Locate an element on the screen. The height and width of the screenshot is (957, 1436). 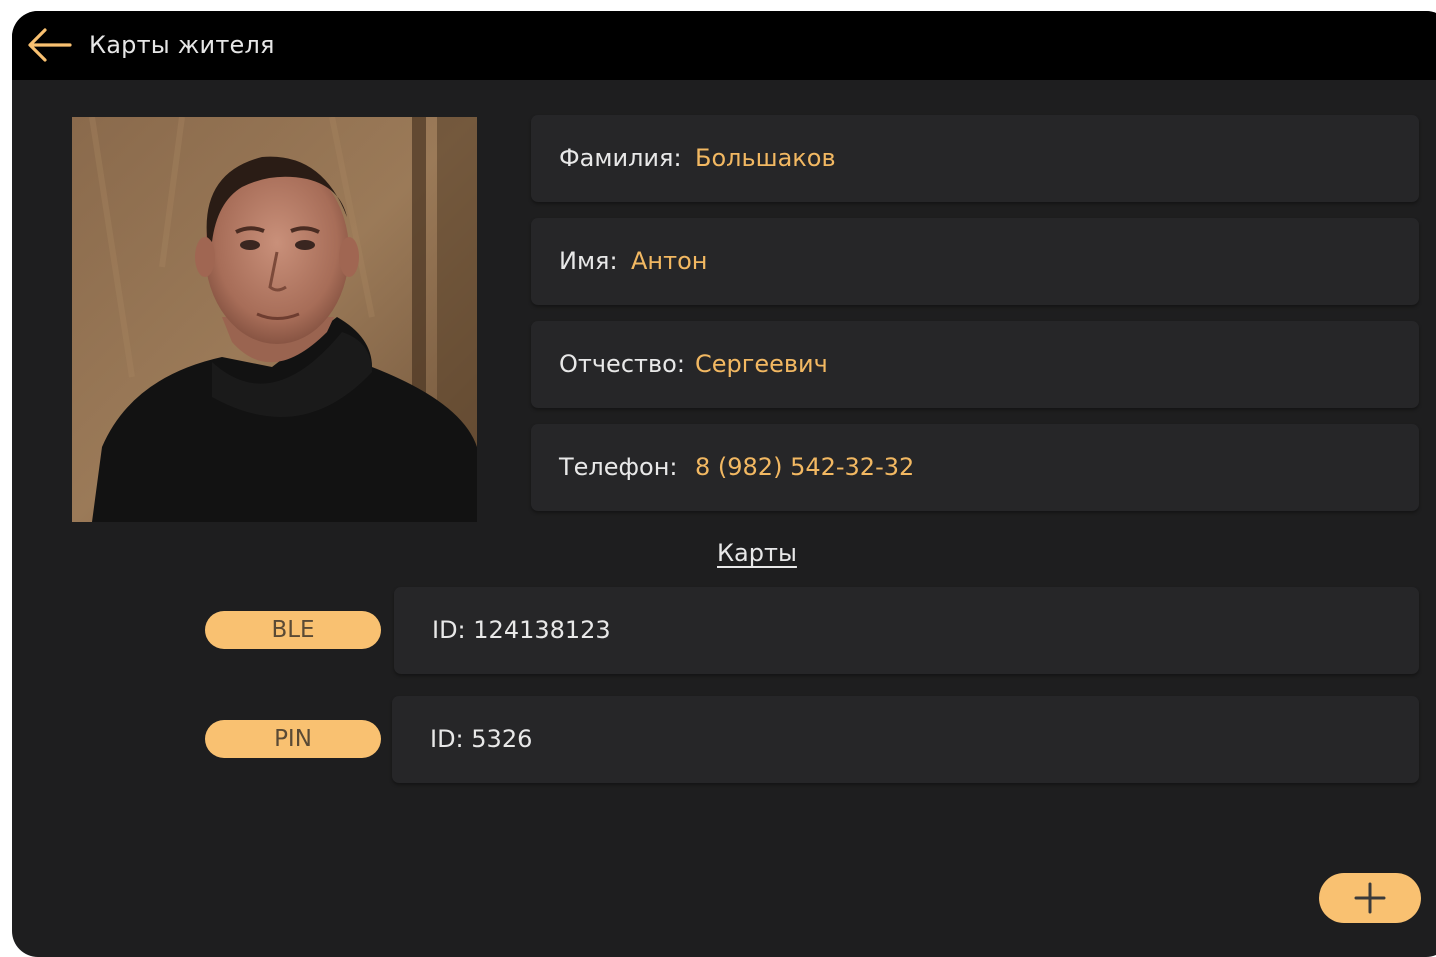
back-button is located at coordinates (49, 45).